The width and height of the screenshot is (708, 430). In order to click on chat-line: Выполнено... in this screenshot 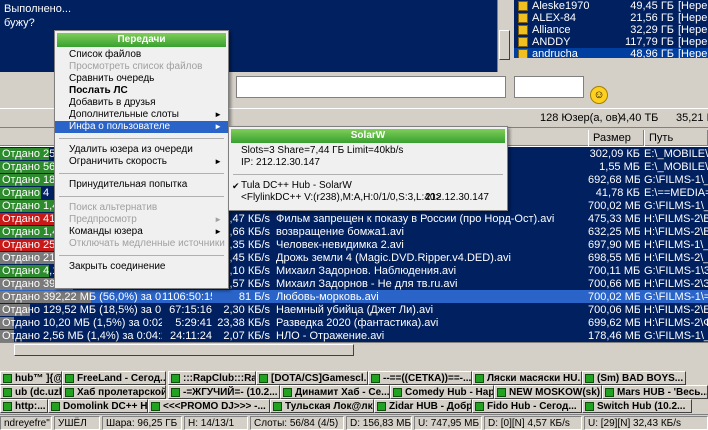, I will do `click(38, 9)`.